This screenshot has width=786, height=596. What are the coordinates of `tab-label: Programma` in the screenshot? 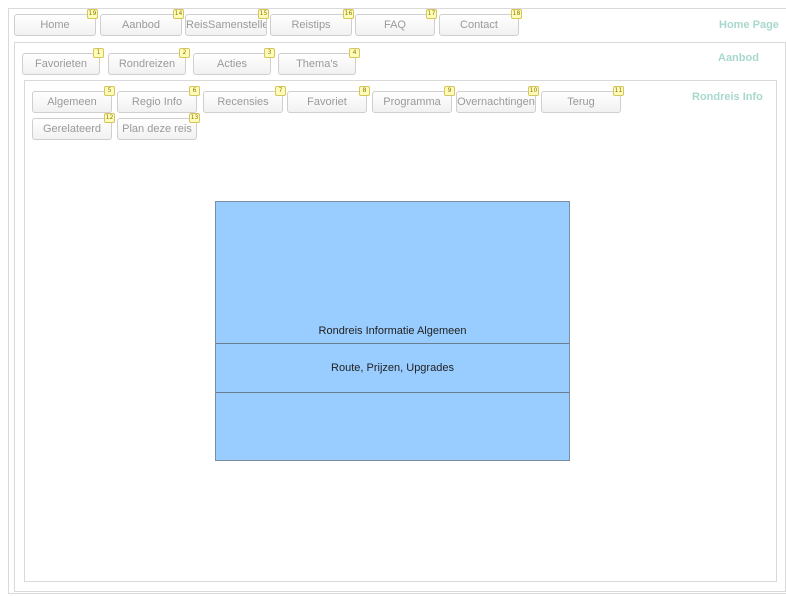 It's located at (412, 102).